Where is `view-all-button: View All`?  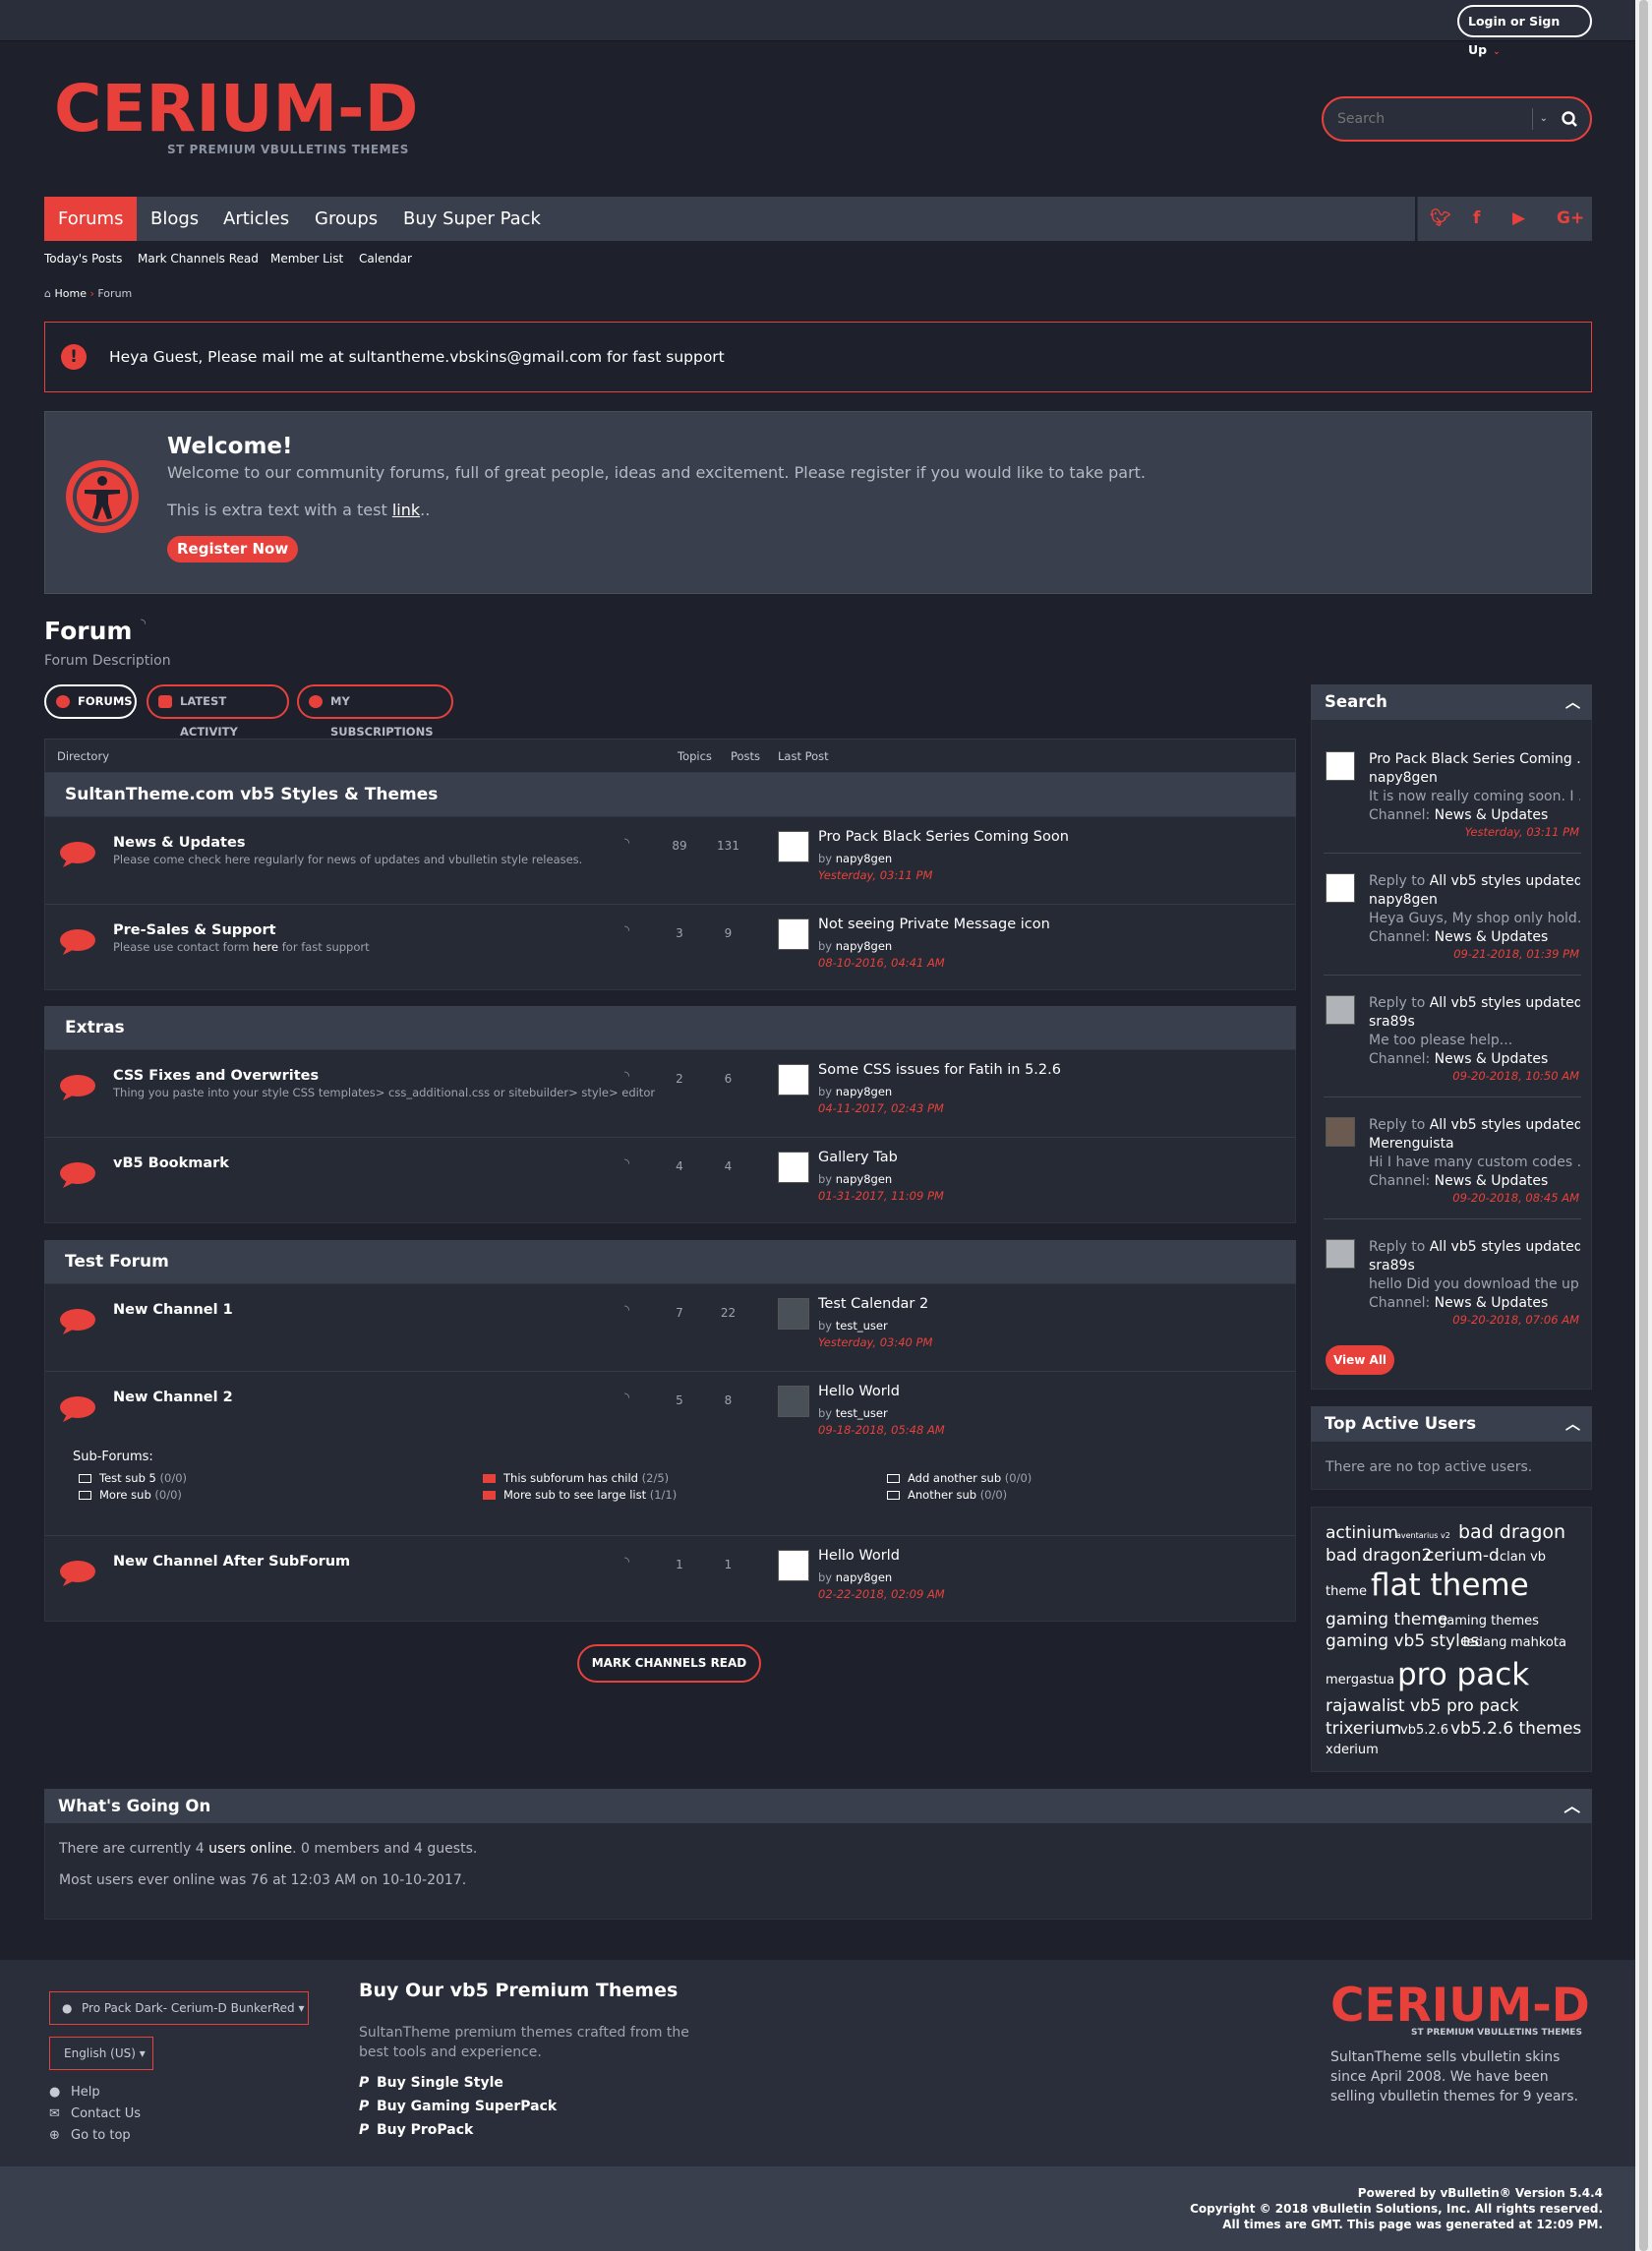
view-all-button: View All is located at coordinates (1360, 1360).